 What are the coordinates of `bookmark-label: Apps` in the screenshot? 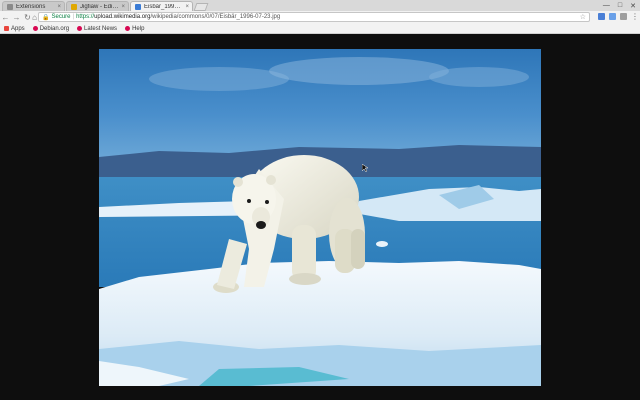 It's located at (18, 28).